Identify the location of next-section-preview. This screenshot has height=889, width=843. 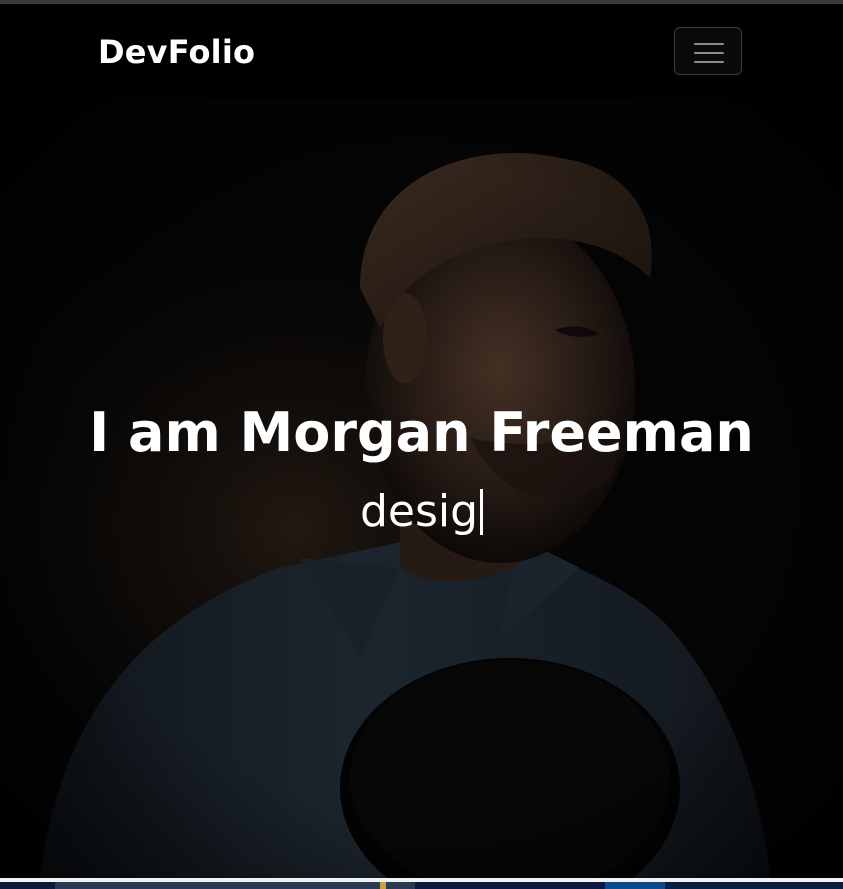
(421, 885).